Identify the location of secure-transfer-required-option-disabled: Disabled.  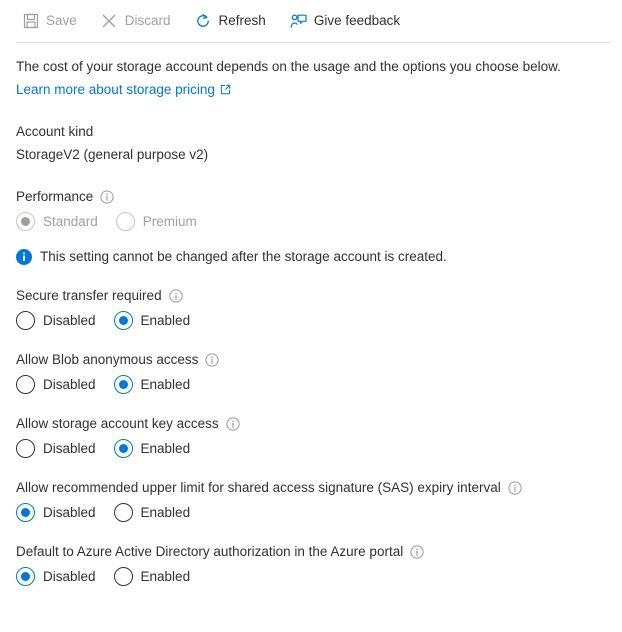
(56, 320).